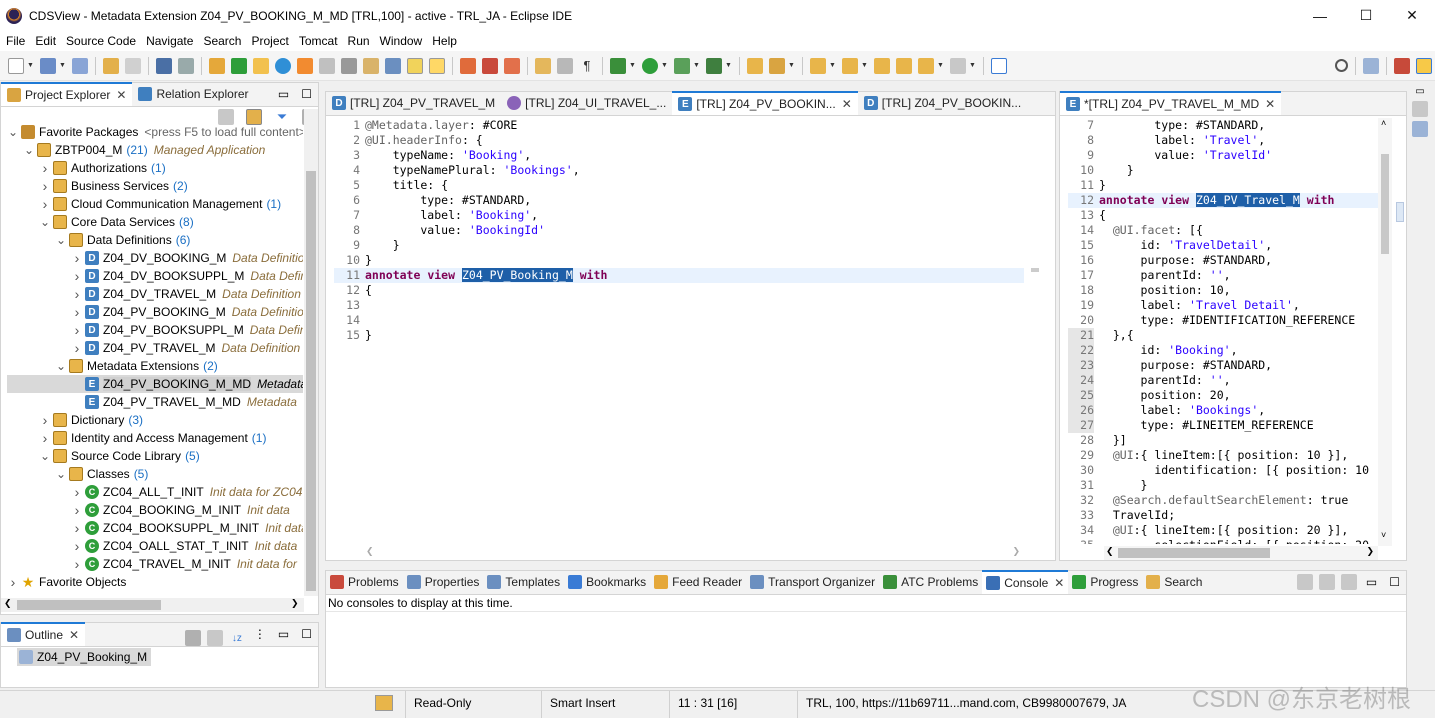 The image size is (1435, 718). What do you see at coordinates (169, 41) in the screenshot?
I see `menu-navigate: Navigate` at bounding box center [169, 41].